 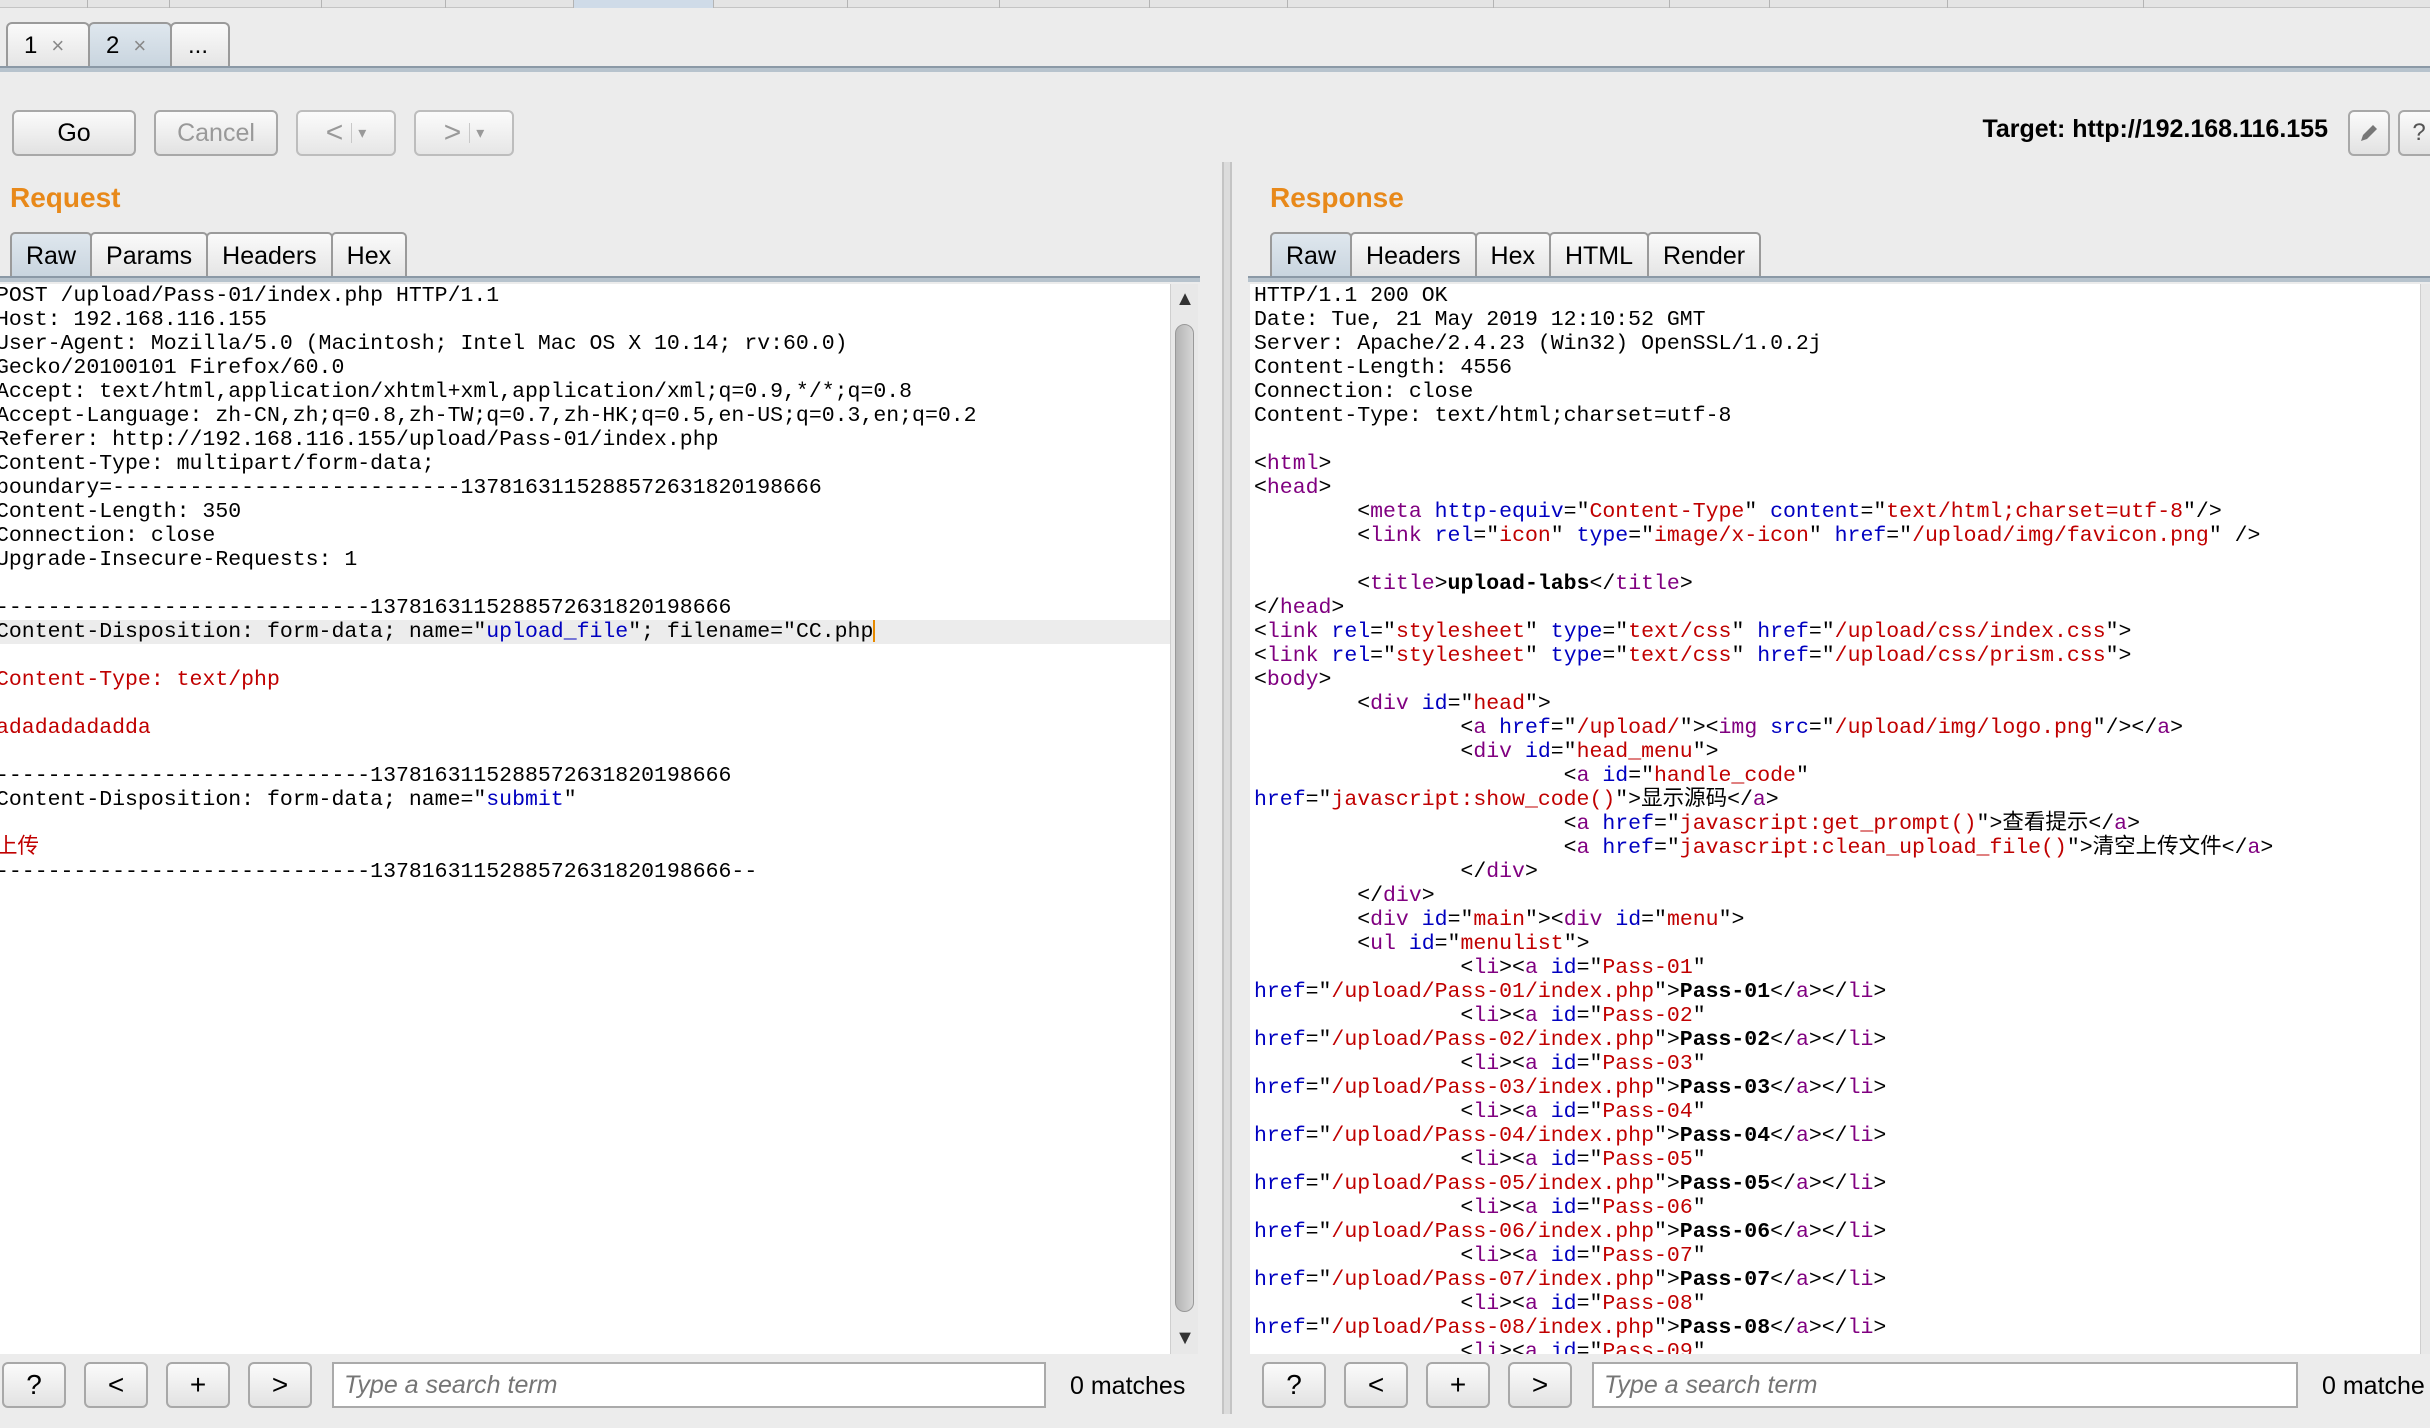 I want to click on response-line: <li><a id="Pass-03", so click(x=1837, y=1064).